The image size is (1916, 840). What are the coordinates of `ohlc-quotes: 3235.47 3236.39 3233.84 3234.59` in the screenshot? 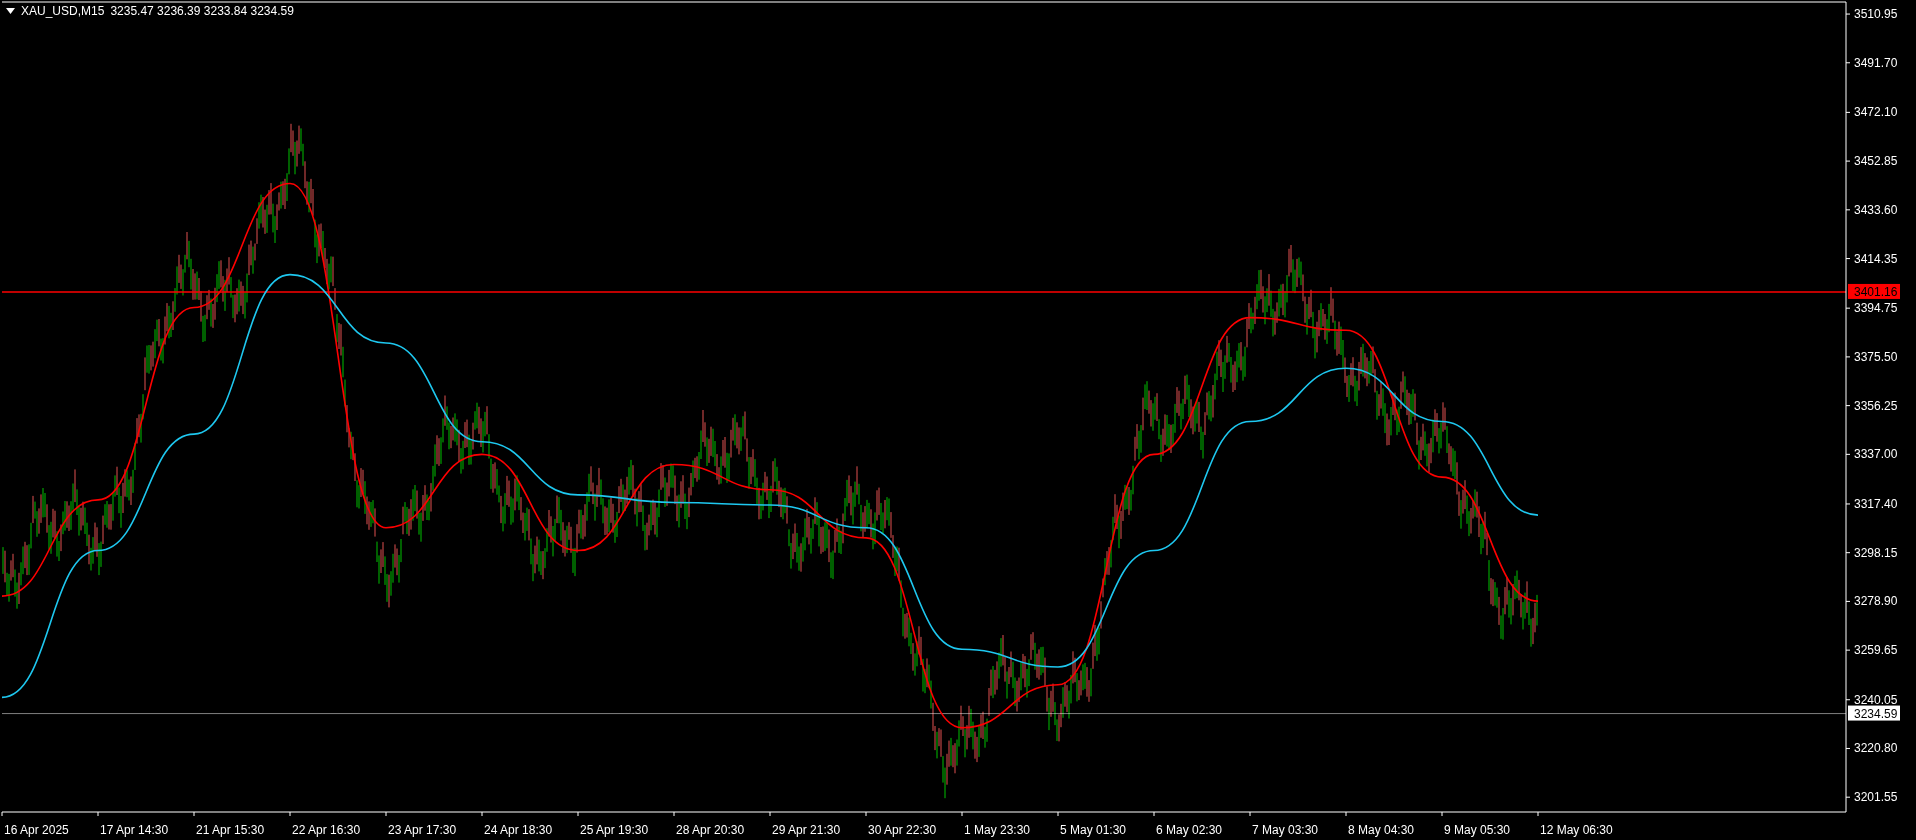 It's located at (202, 11).